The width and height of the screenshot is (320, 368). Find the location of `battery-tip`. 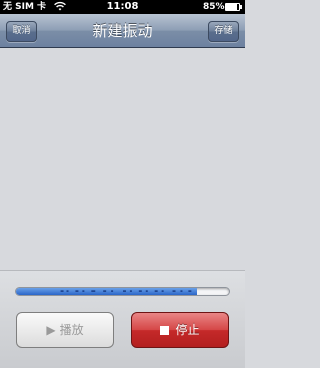

battery-tip is located at coordinates (241, 7).